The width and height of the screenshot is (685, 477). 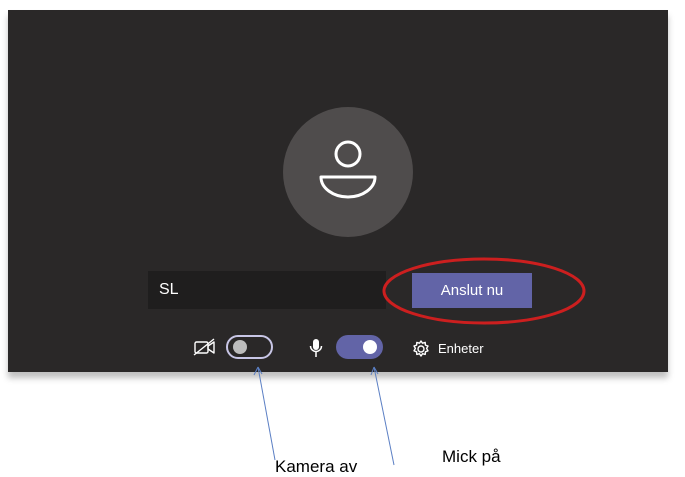 I want to click on mic-on-annotation: Mick på, so click(x=471, y=456).